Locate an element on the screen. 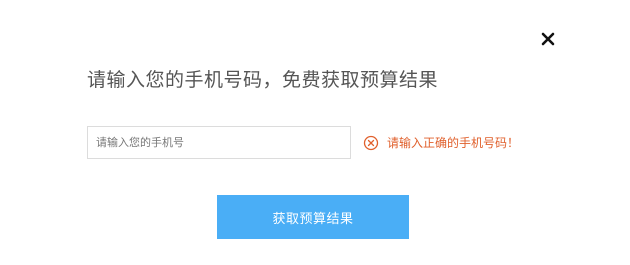 Image resolution: width=630 pixels, height=265 pixels. phone-input is located at coordinates (219, 142).